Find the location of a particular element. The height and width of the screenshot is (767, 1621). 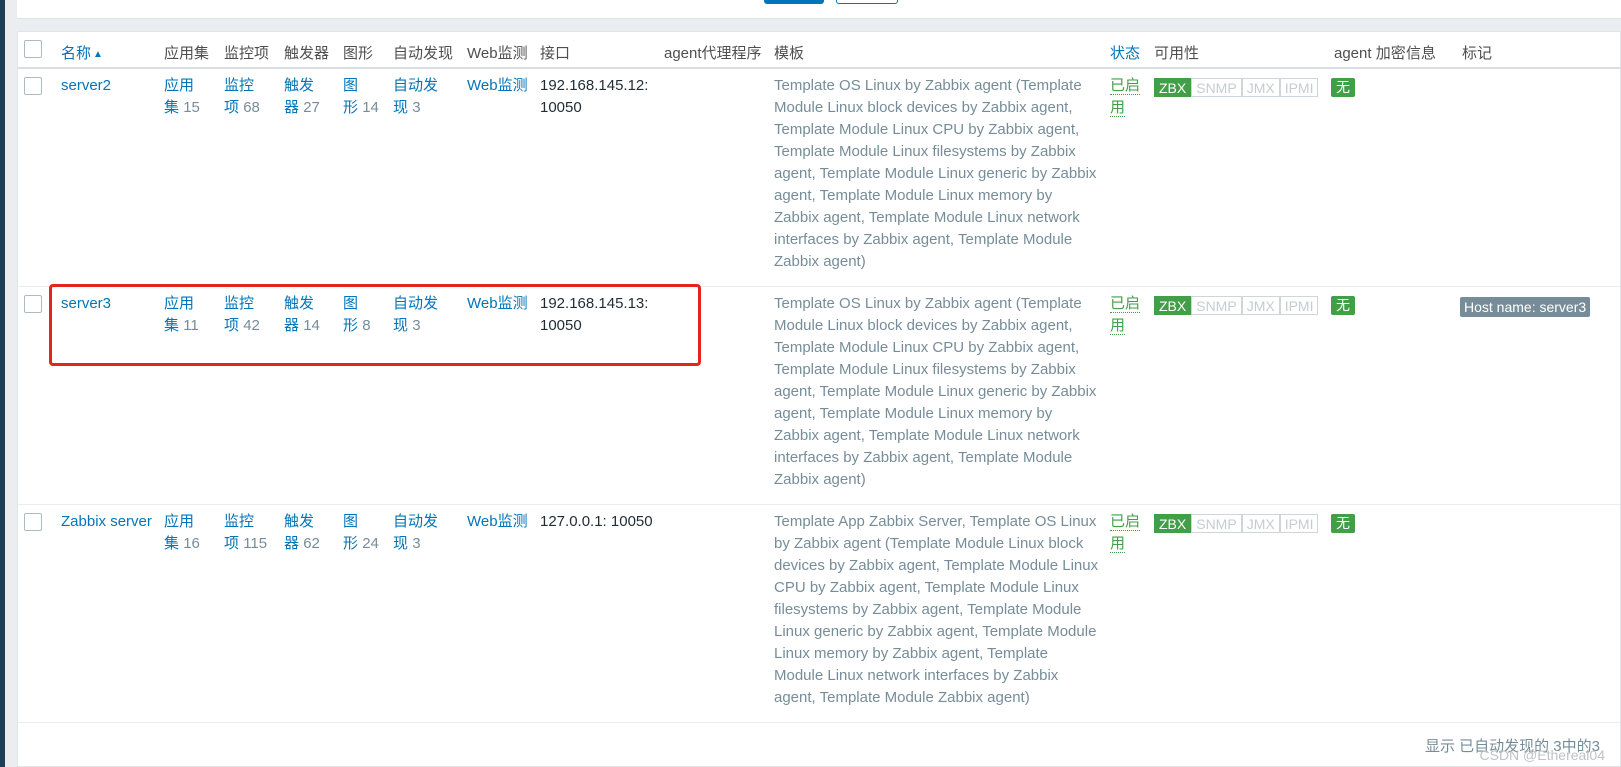

applications-label-2: 集 is located at coordinates (172, 543).